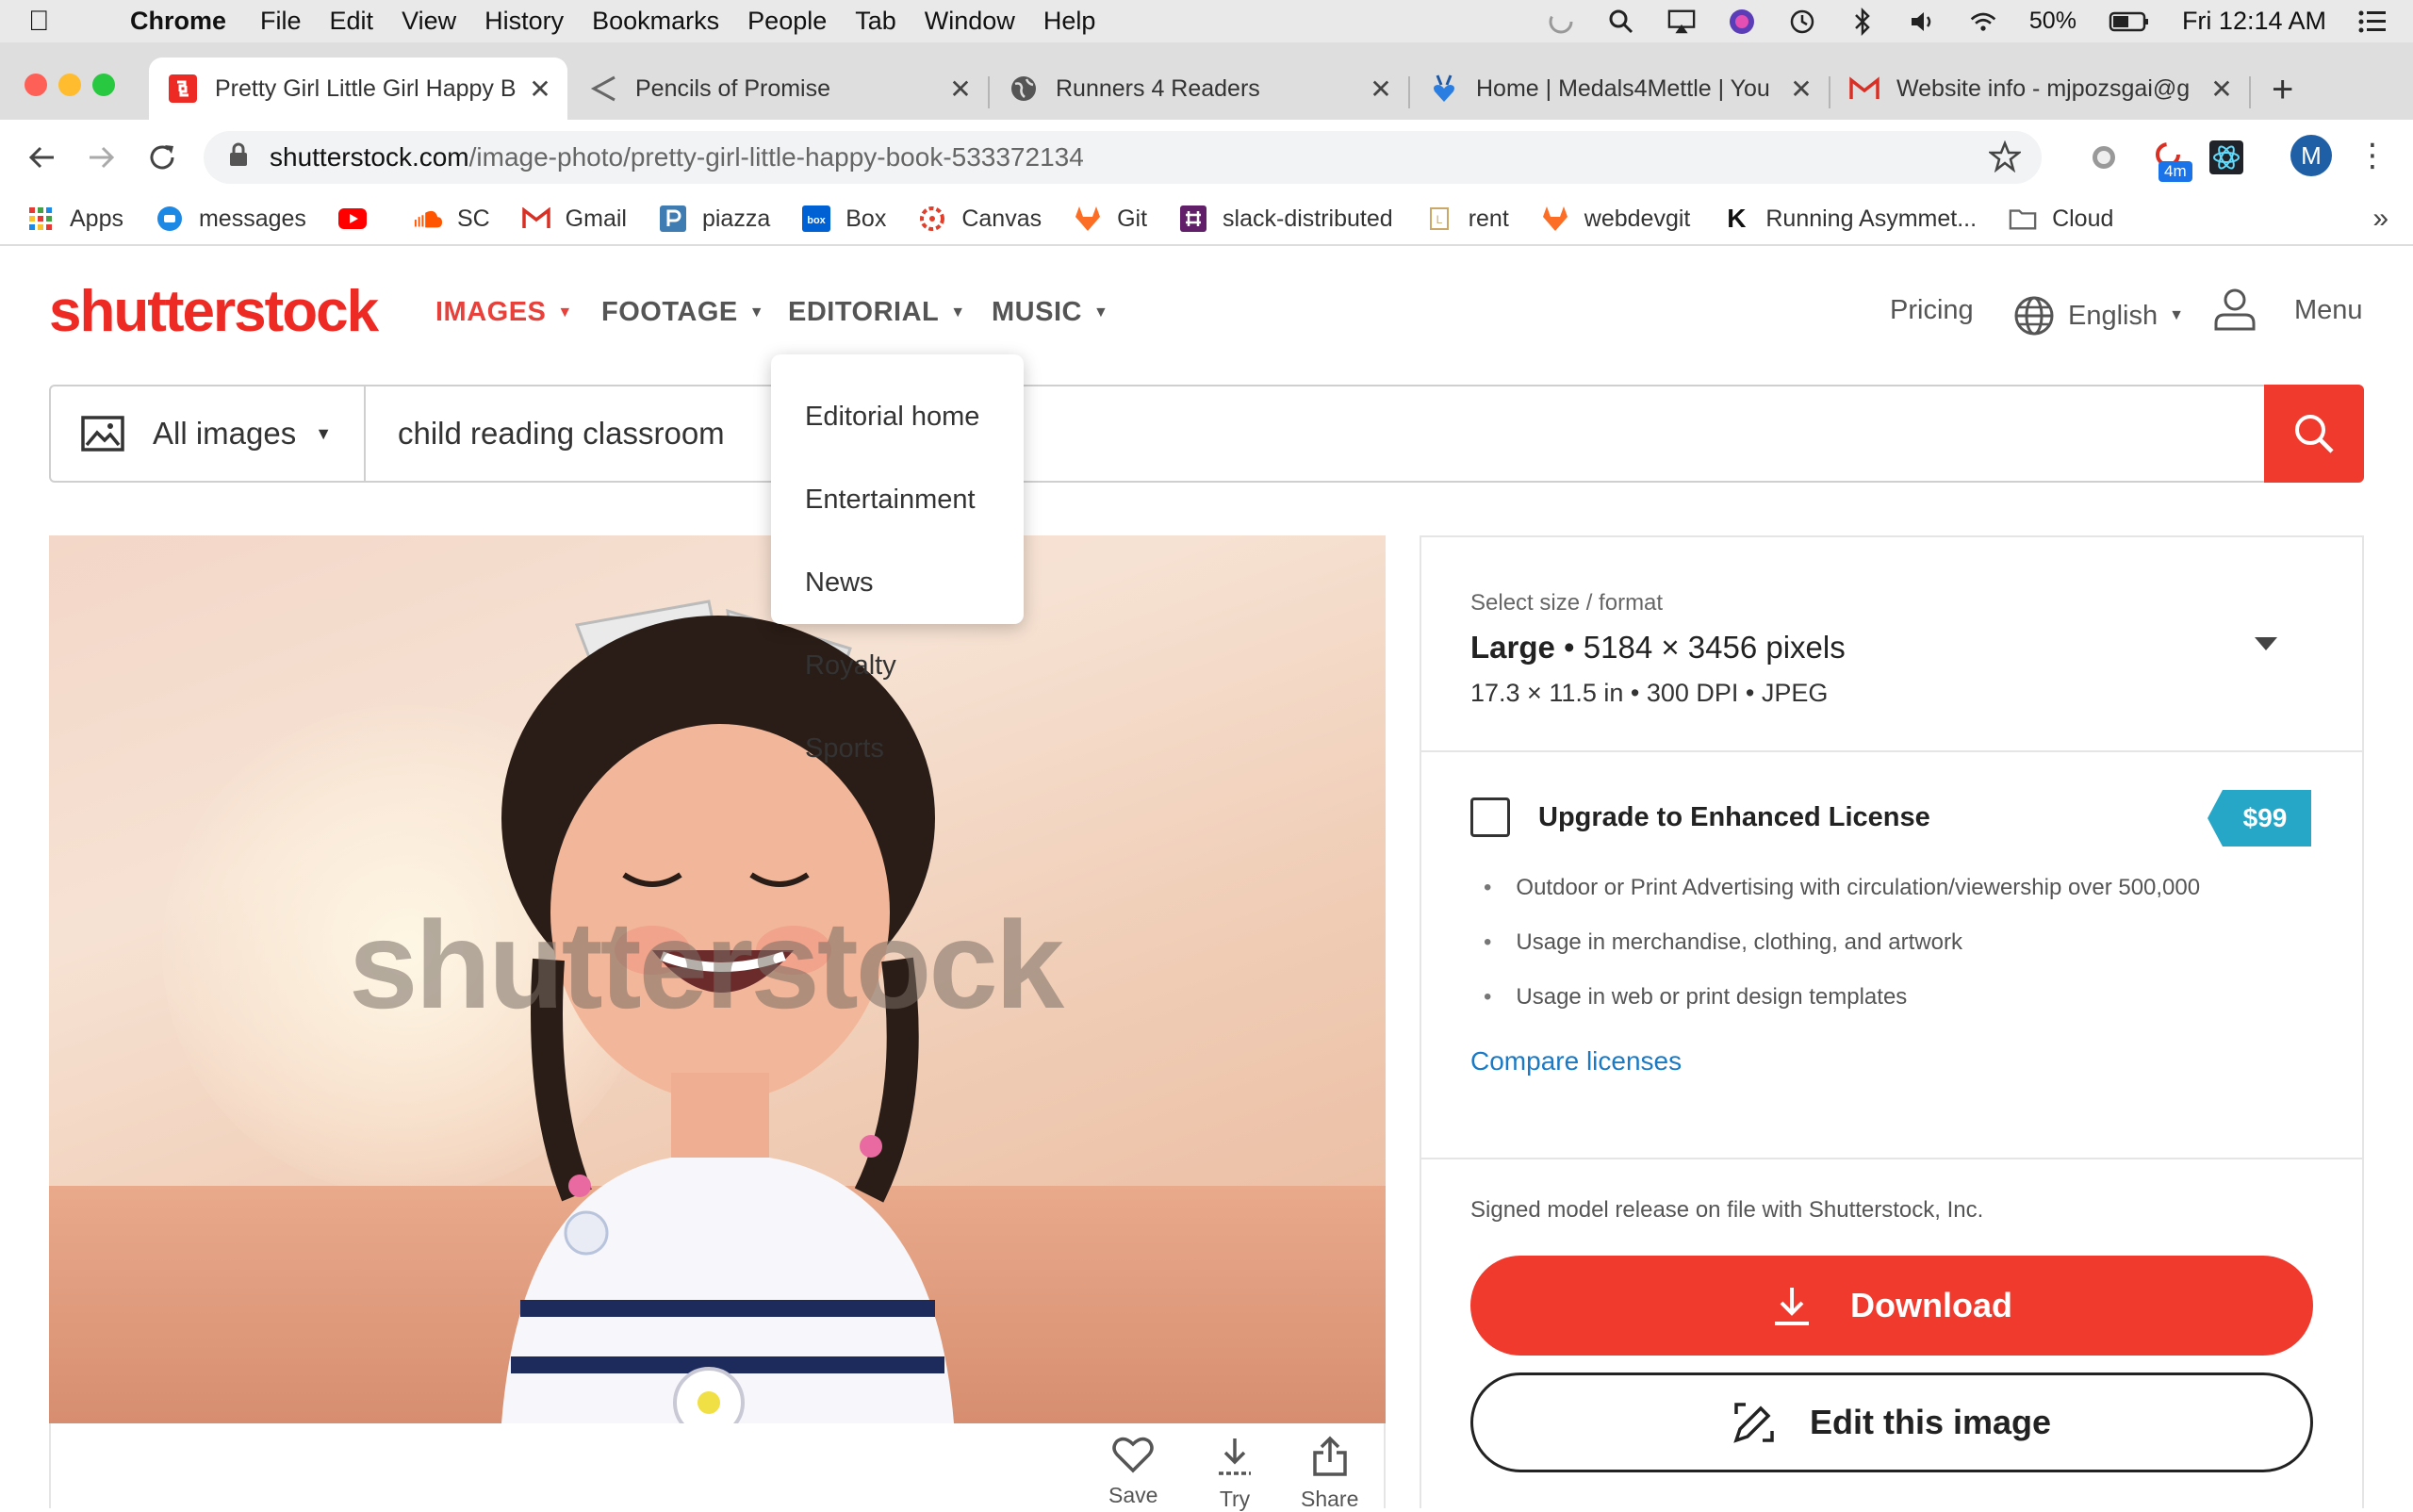 The width and height of the screenshot is (2413, 1512). What do you see at coordinates (42, 157) in the screenshot?
I see `back-button` at bounding box center [42, 157].